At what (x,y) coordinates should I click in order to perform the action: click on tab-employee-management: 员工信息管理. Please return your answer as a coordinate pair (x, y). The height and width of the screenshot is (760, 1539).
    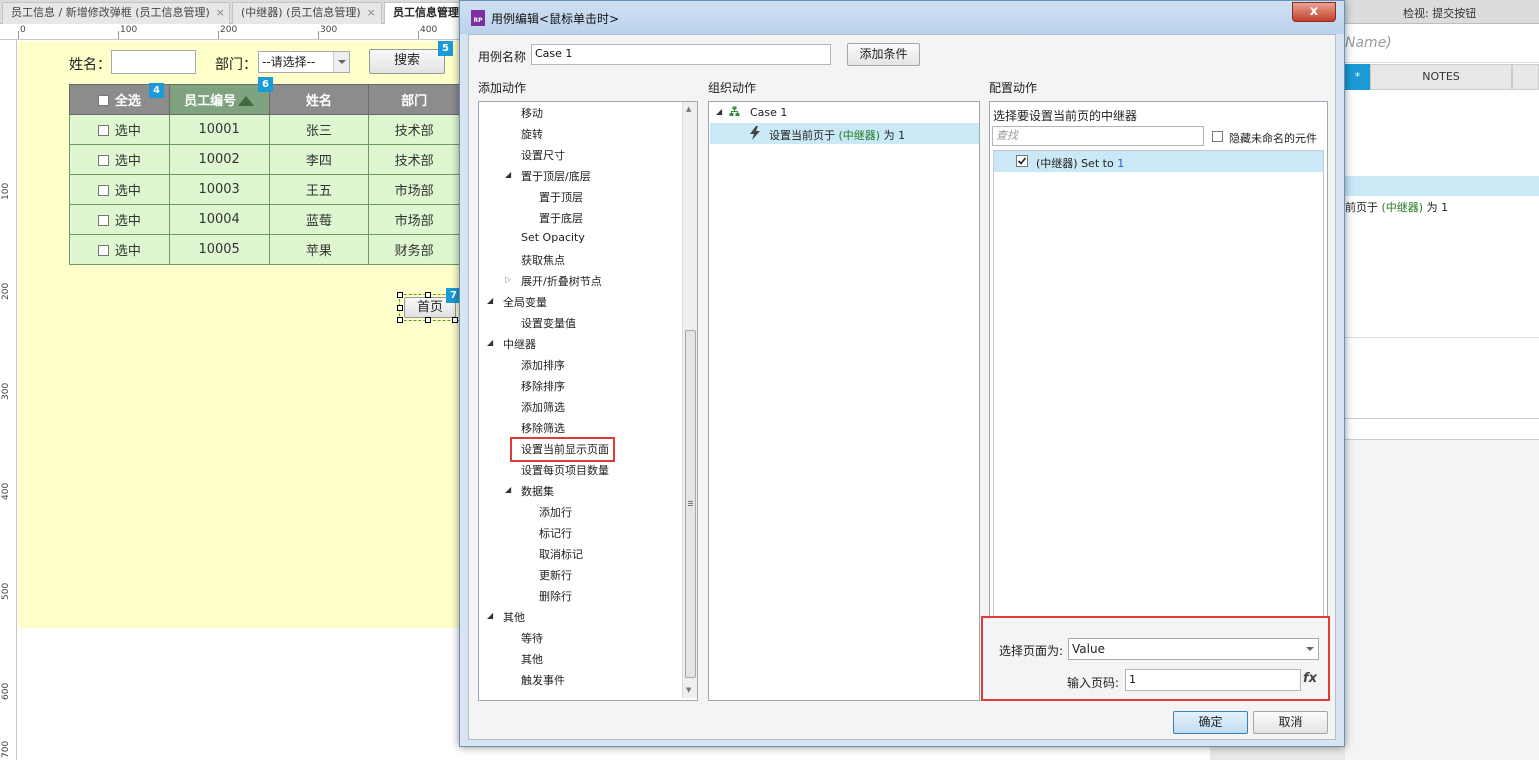
    Looking at the image, I should click on (424, 13).